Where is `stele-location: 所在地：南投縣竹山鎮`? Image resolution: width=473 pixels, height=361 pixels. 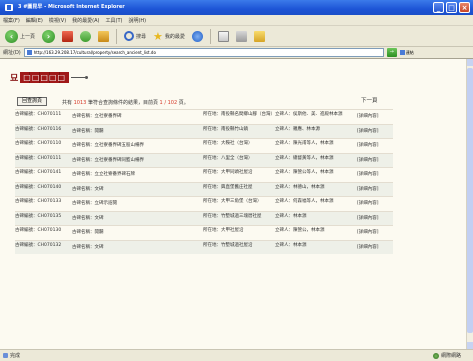
stele-location: 所在地：南投縣竹山鎮 is located at coordinates (225, 129).